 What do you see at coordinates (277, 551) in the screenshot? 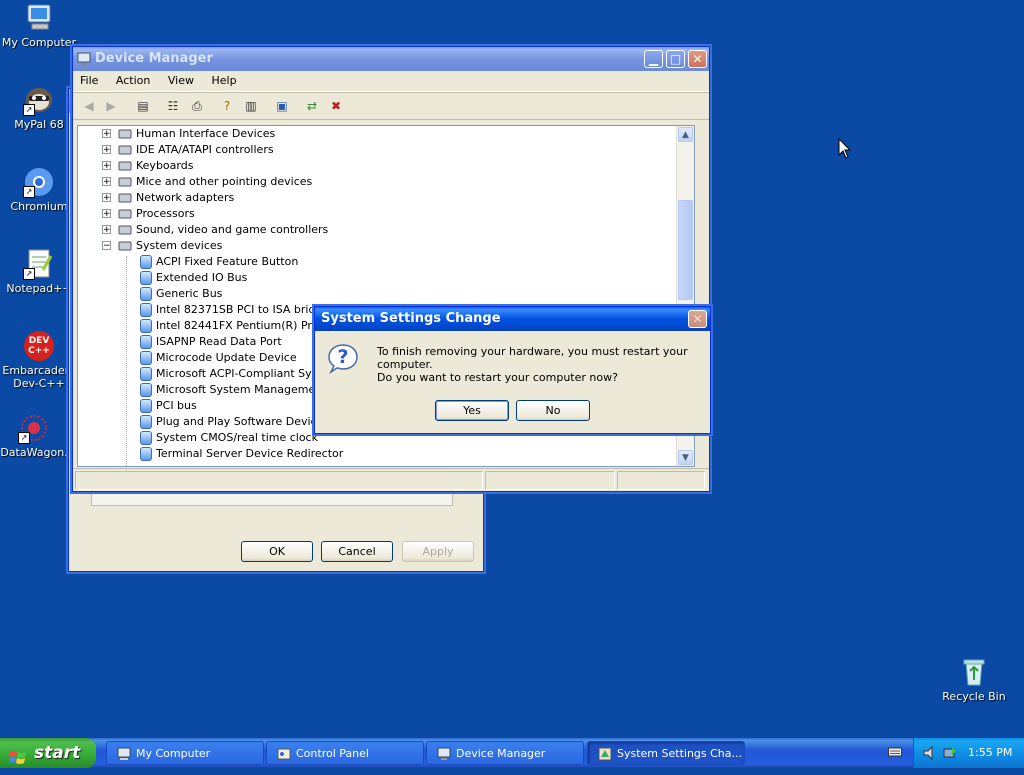
I see `ok-button: OK` at bounding box center [277, 551].